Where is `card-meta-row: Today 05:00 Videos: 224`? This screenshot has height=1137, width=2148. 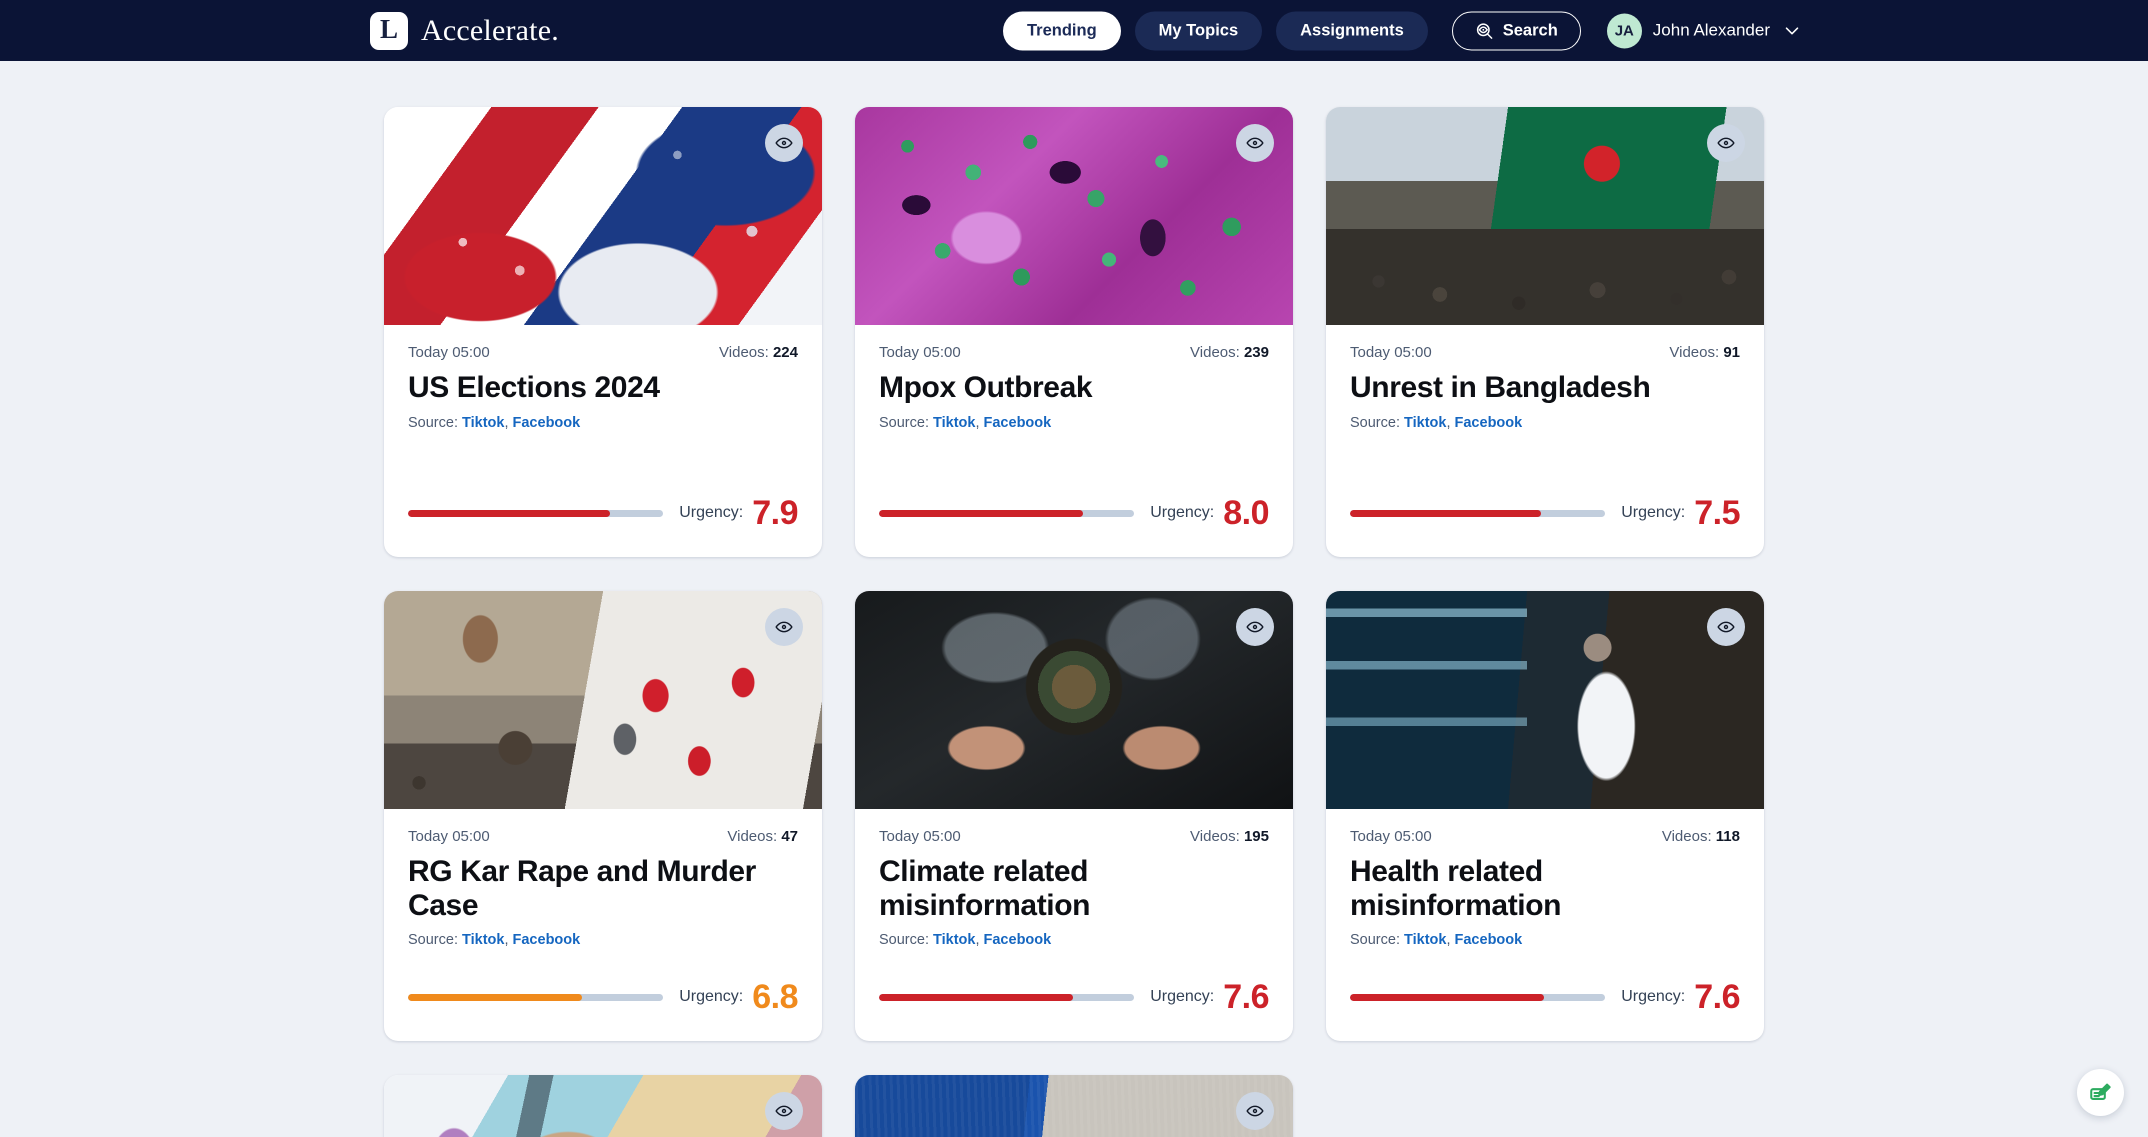
card-meta-row: Today 05:00 Videos: 224 is located at coordinates (603, 352).